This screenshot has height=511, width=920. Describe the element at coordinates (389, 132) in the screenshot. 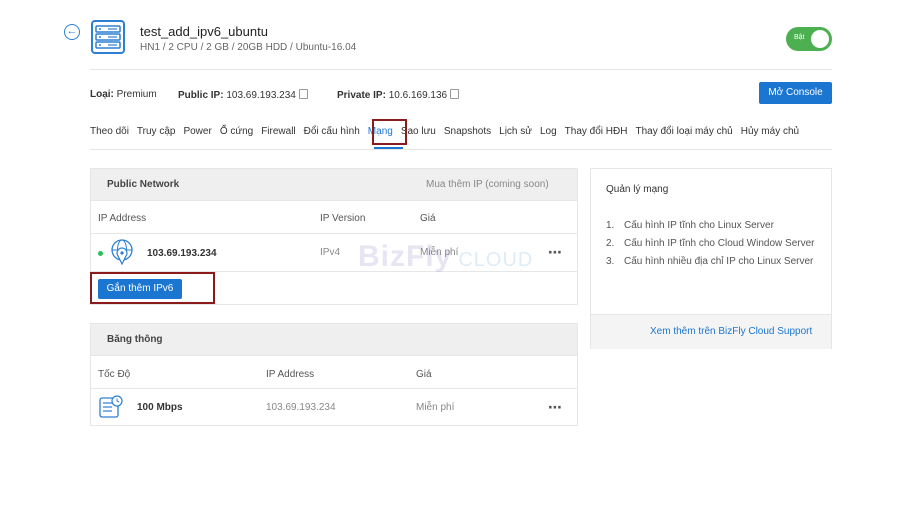

I see `tab-highlight-box` at that location.